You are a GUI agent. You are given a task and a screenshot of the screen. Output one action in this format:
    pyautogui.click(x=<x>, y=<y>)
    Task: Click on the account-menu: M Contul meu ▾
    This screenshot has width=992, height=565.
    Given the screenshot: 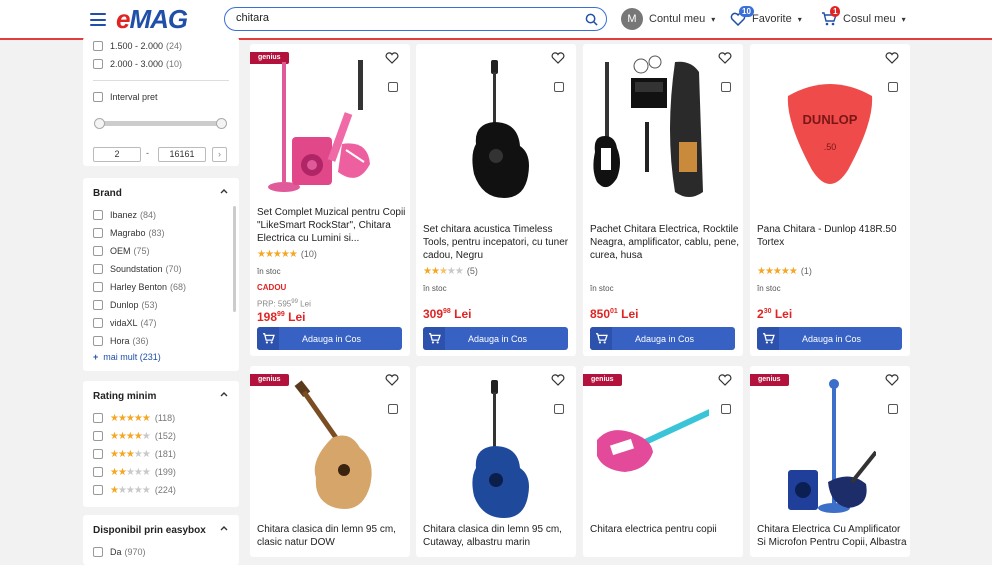 What is the action you would take?
    pyautogui.click(x=668, y=19)
    